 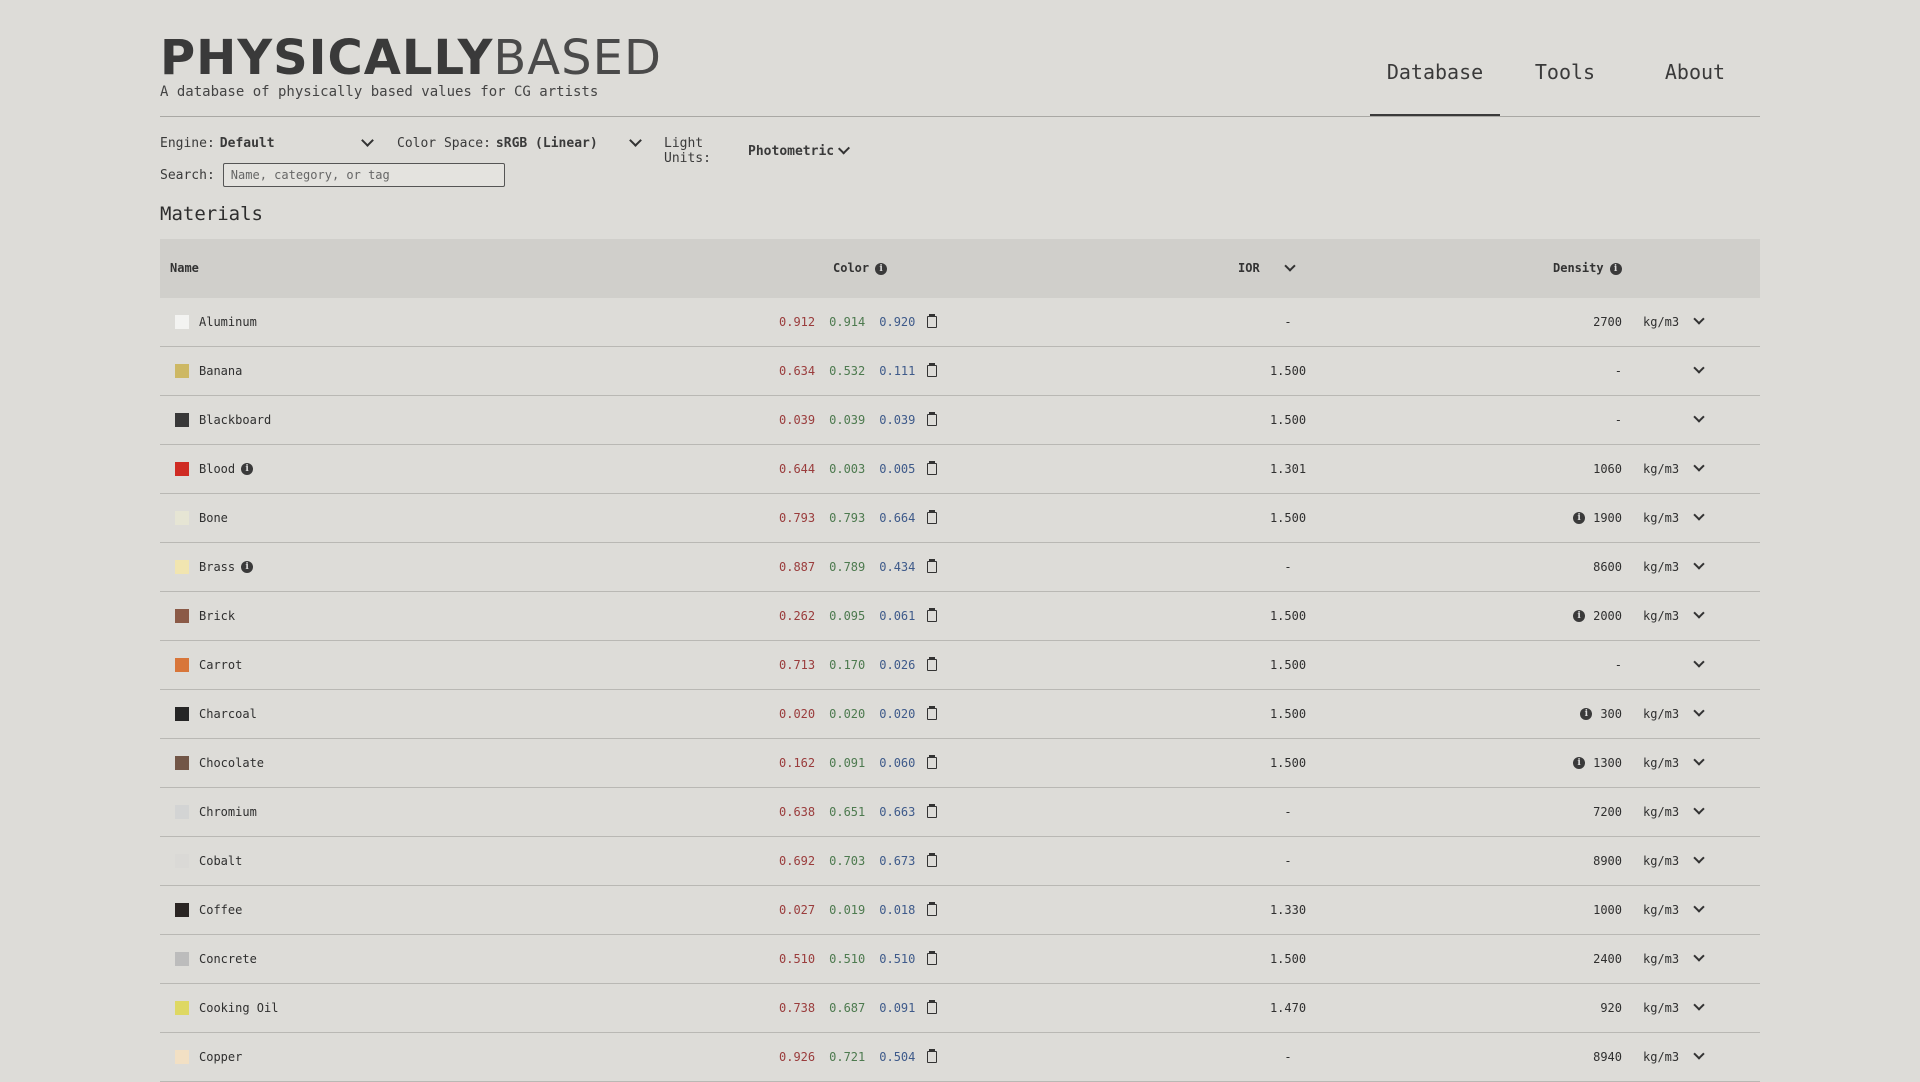 I want to click on material-name: Carrot, so click(x=220, y=665).